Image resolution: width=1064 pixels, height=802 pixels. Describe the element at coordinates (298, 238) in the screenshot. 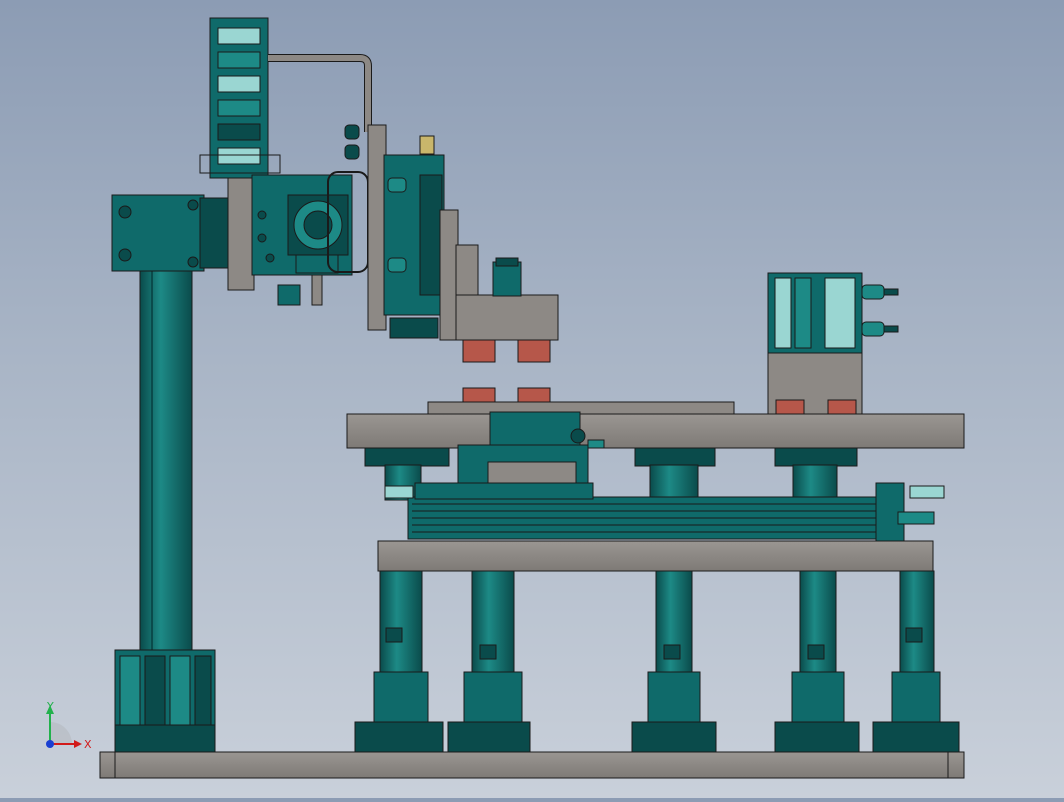

I see `gripper-head-assembly` at that location.